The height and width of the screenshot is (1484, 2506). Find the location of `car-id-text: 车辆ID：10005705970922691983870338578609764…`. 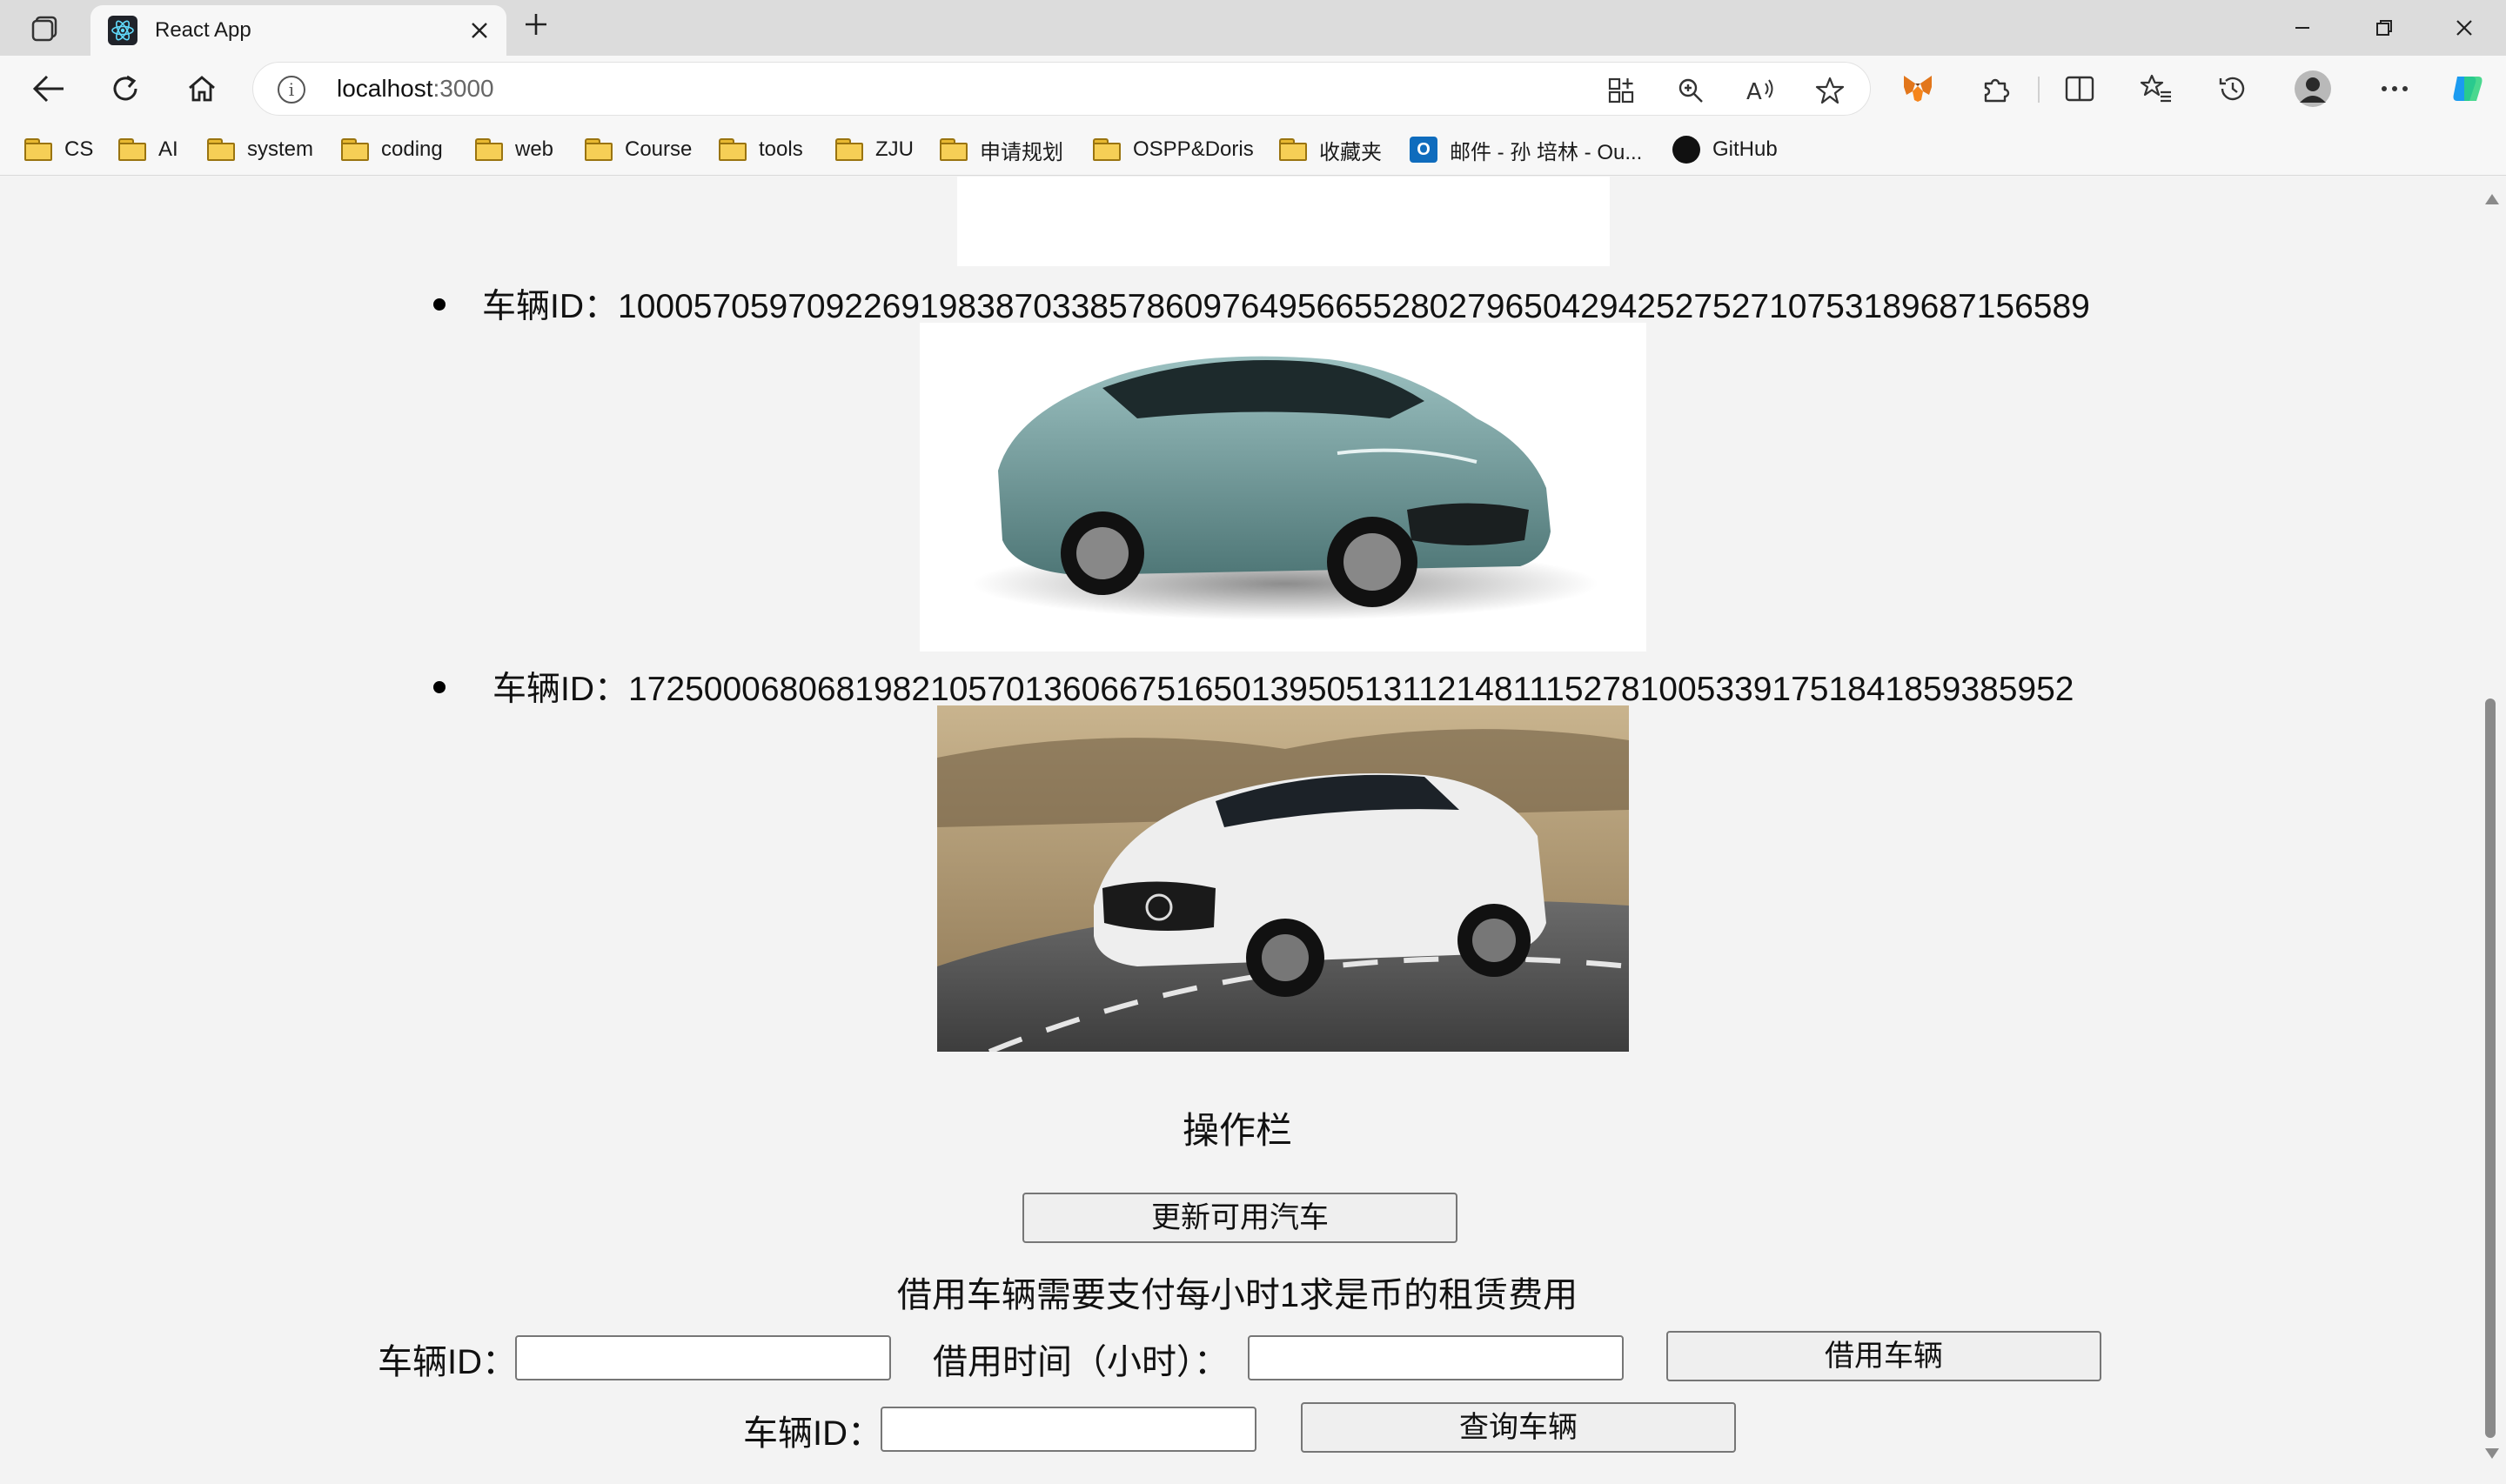

car-id-text: 车辆ID：10005705970922691983870338578609764… is located at coordinates (1286, 306).